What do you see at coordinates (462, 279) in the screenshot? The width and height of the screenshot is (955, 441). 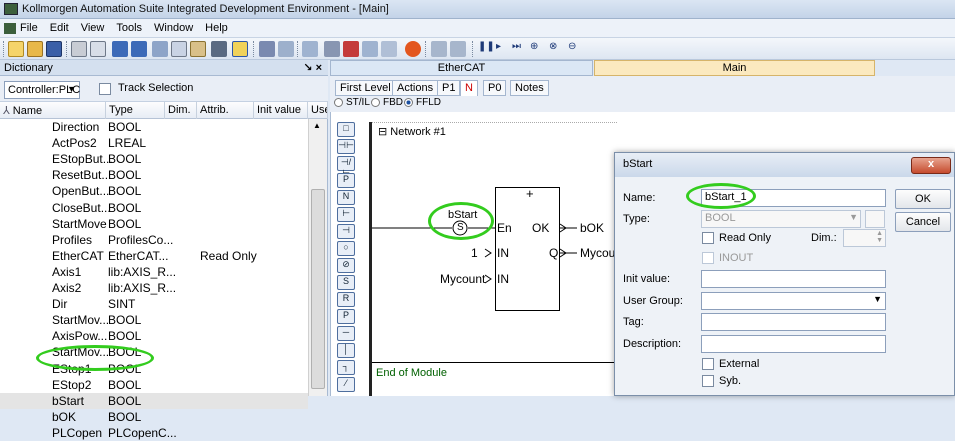 I see `variable-mycount-input: Mycount` at bounding box center [462, 279].